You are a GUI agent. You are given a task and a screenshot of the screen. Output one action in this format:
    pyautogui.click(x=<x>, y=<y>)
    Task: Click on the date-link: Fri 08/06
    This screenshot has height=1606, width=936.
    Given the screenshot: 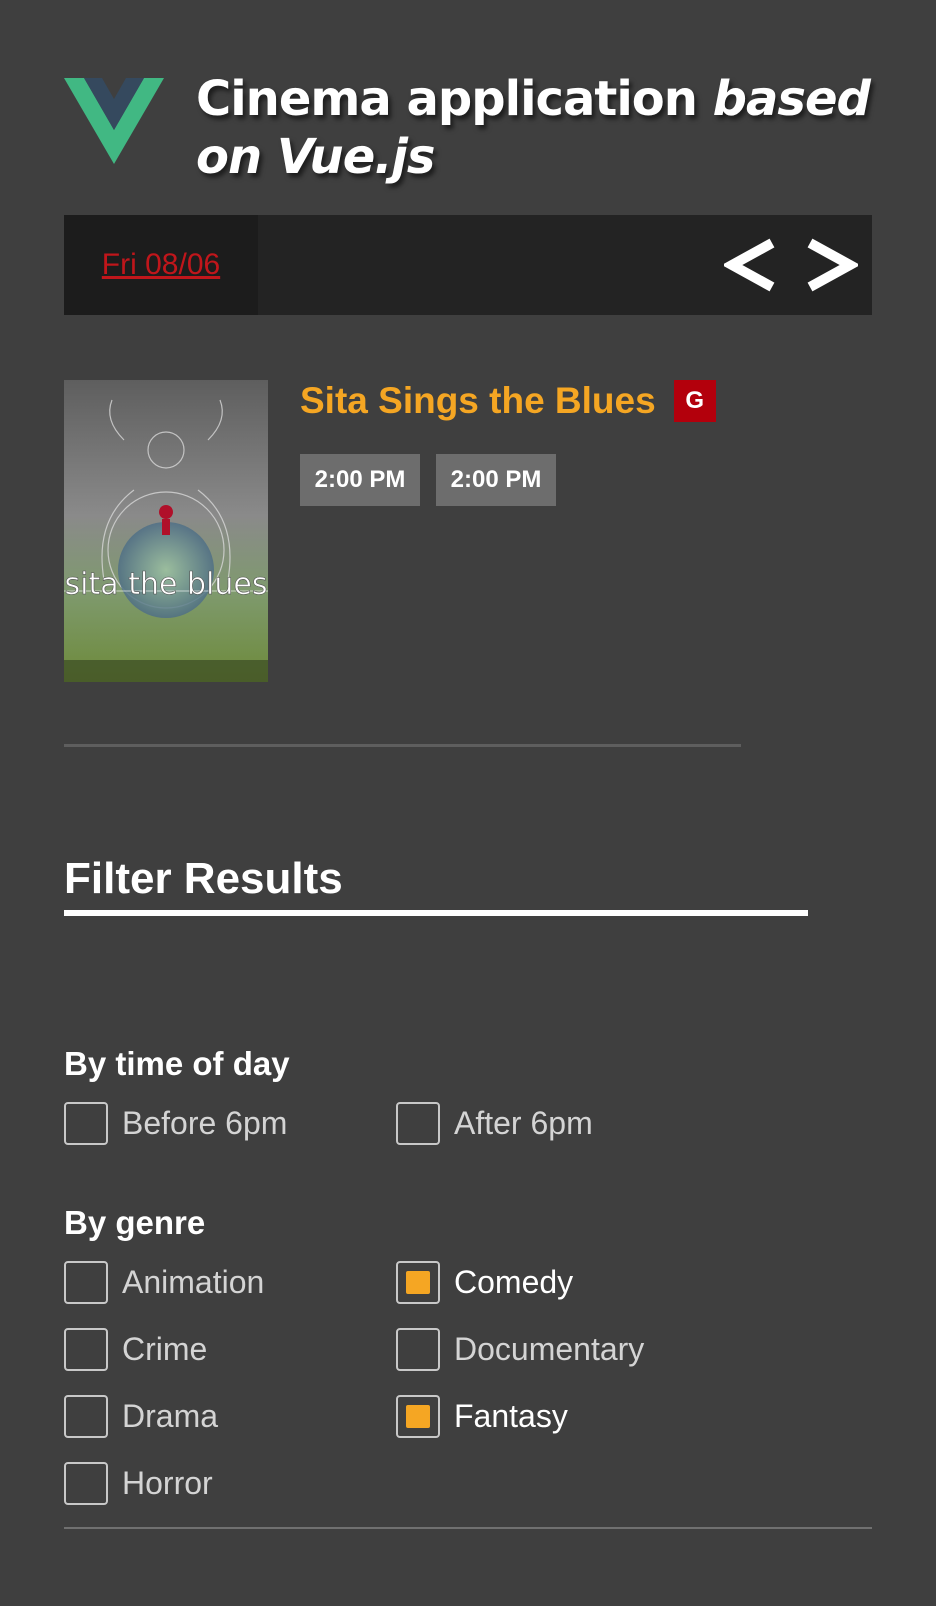 What is the action you would take?
    pyautogui.click(x=161, y=265)
    